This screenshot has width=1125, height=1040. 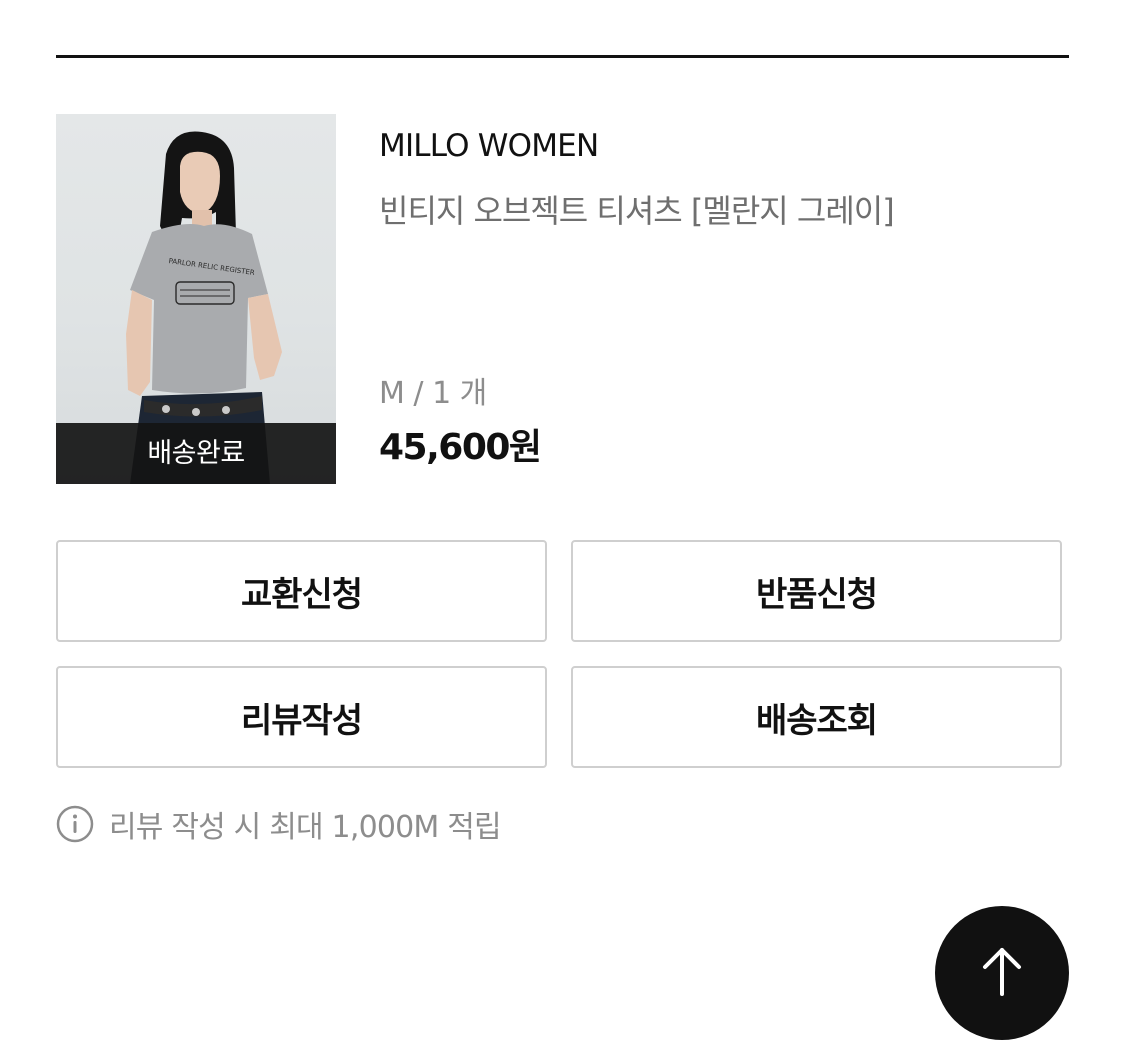 I want to click on scroll-to-top-button, so click(x=1002, y=973).